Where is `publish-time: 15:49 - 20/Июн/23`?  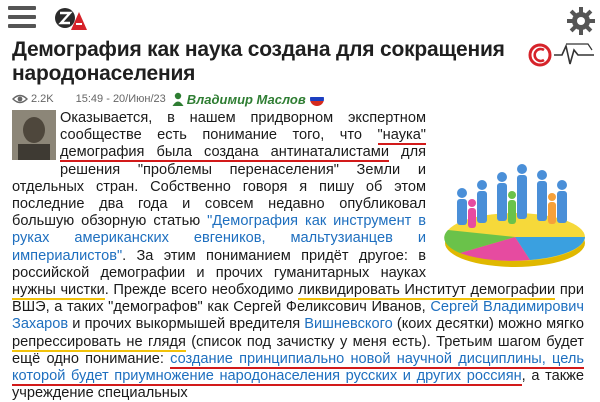 publish-time: 15:49 - 20/Июн/23 is located at coordinates (120, 99).